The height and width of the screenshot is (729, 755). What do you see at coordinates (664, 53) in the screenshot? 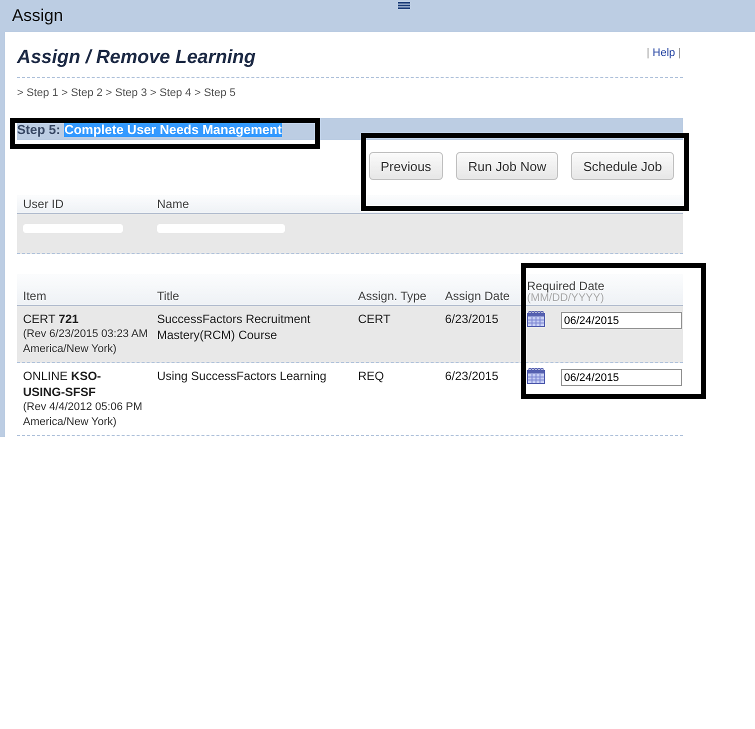
I see `help-link: Help` at bounding box center [664, 53].